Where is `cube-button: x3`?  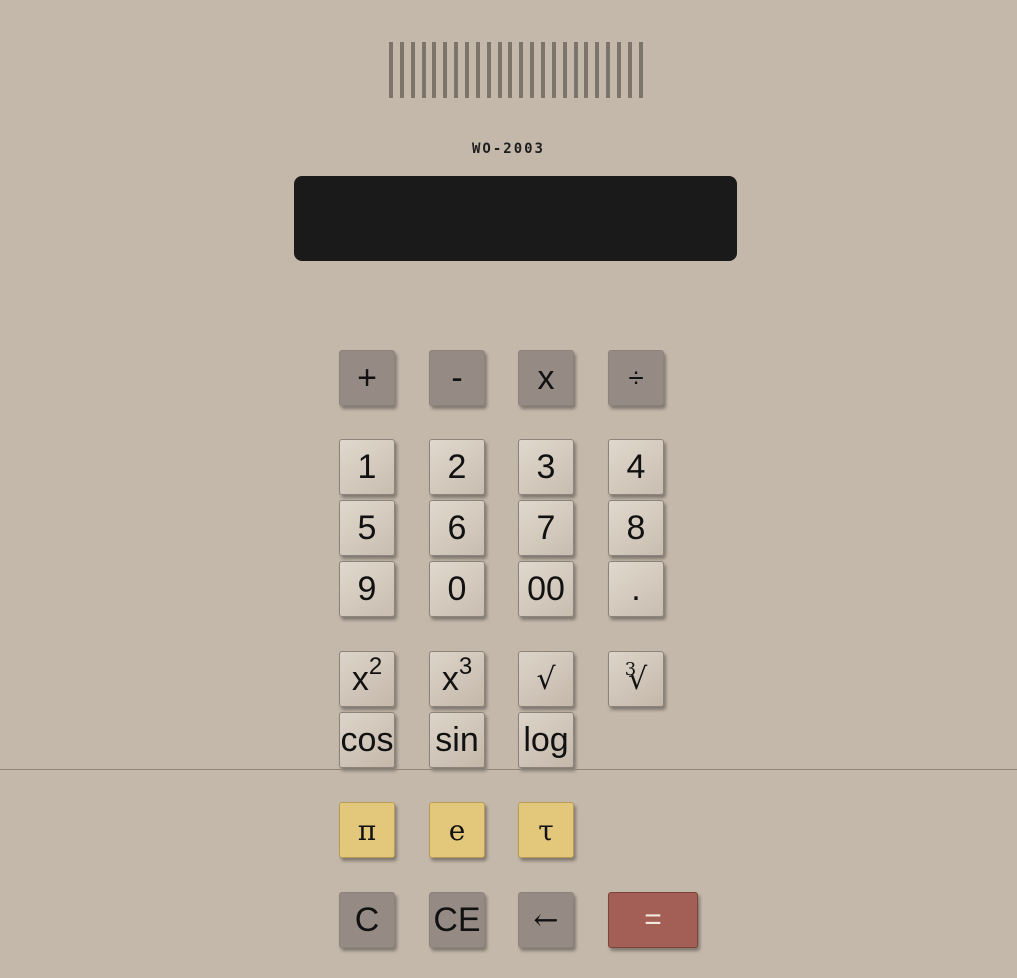
cube-button: x3 is located at coordinates (457, 679).